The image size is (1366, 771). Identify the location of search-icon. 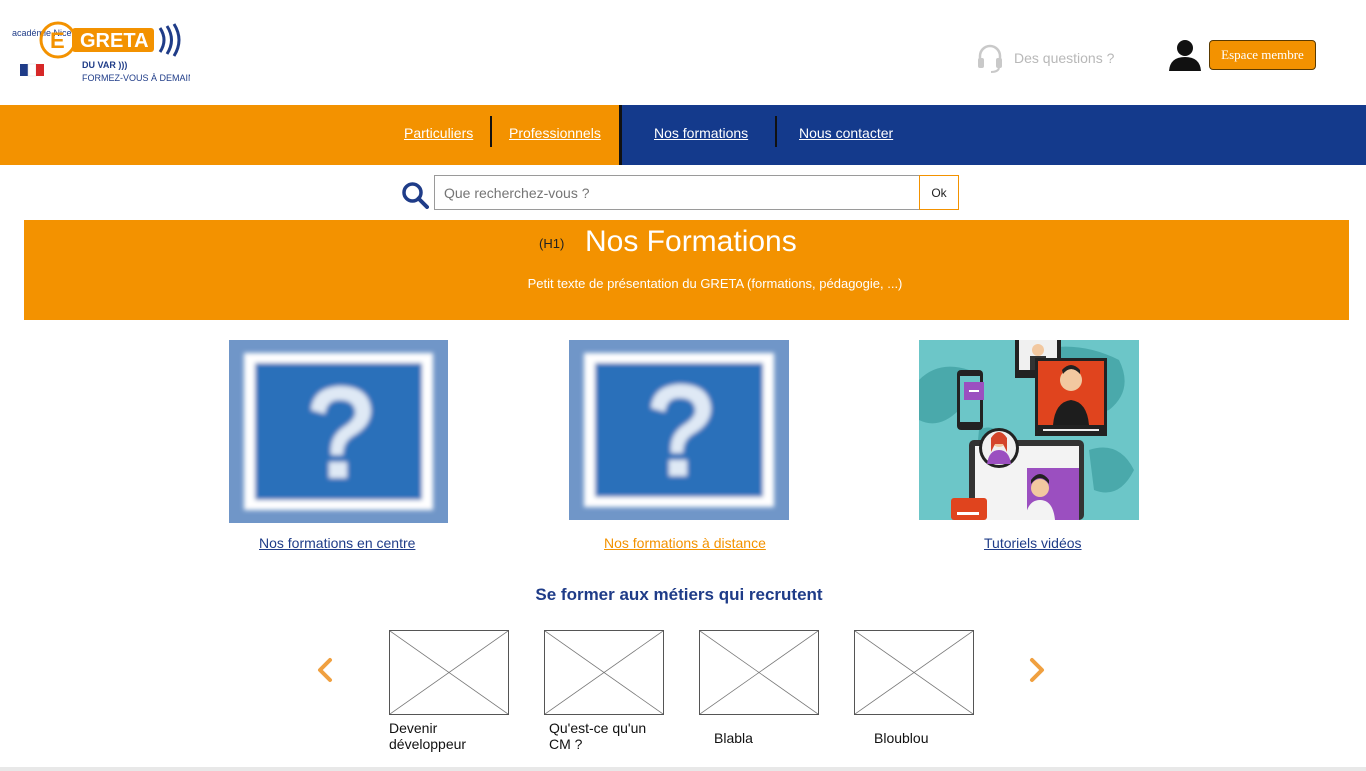
(415, 195).